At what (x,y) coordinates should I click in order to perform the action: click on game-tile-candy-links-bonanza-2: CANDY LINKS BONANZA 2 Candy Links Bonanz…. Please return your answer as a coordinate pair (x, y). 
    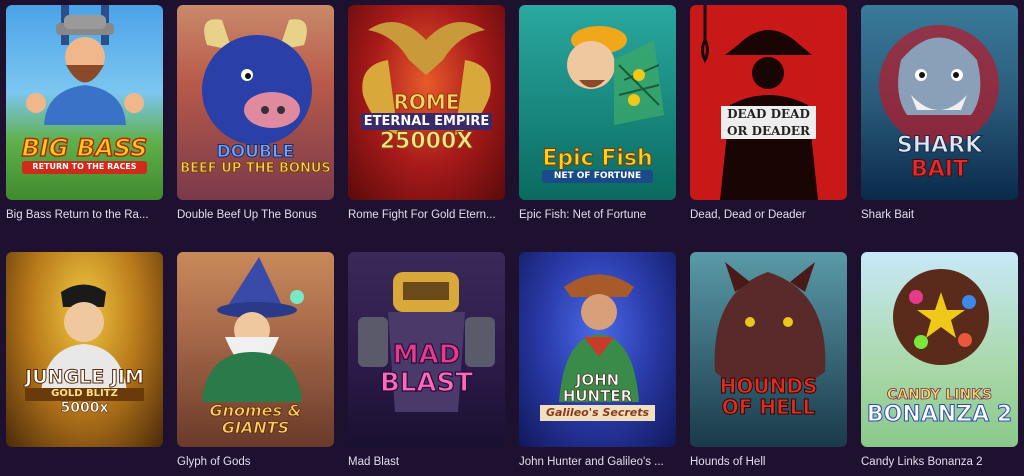
    Looking at the image, I should click on (939, 360).